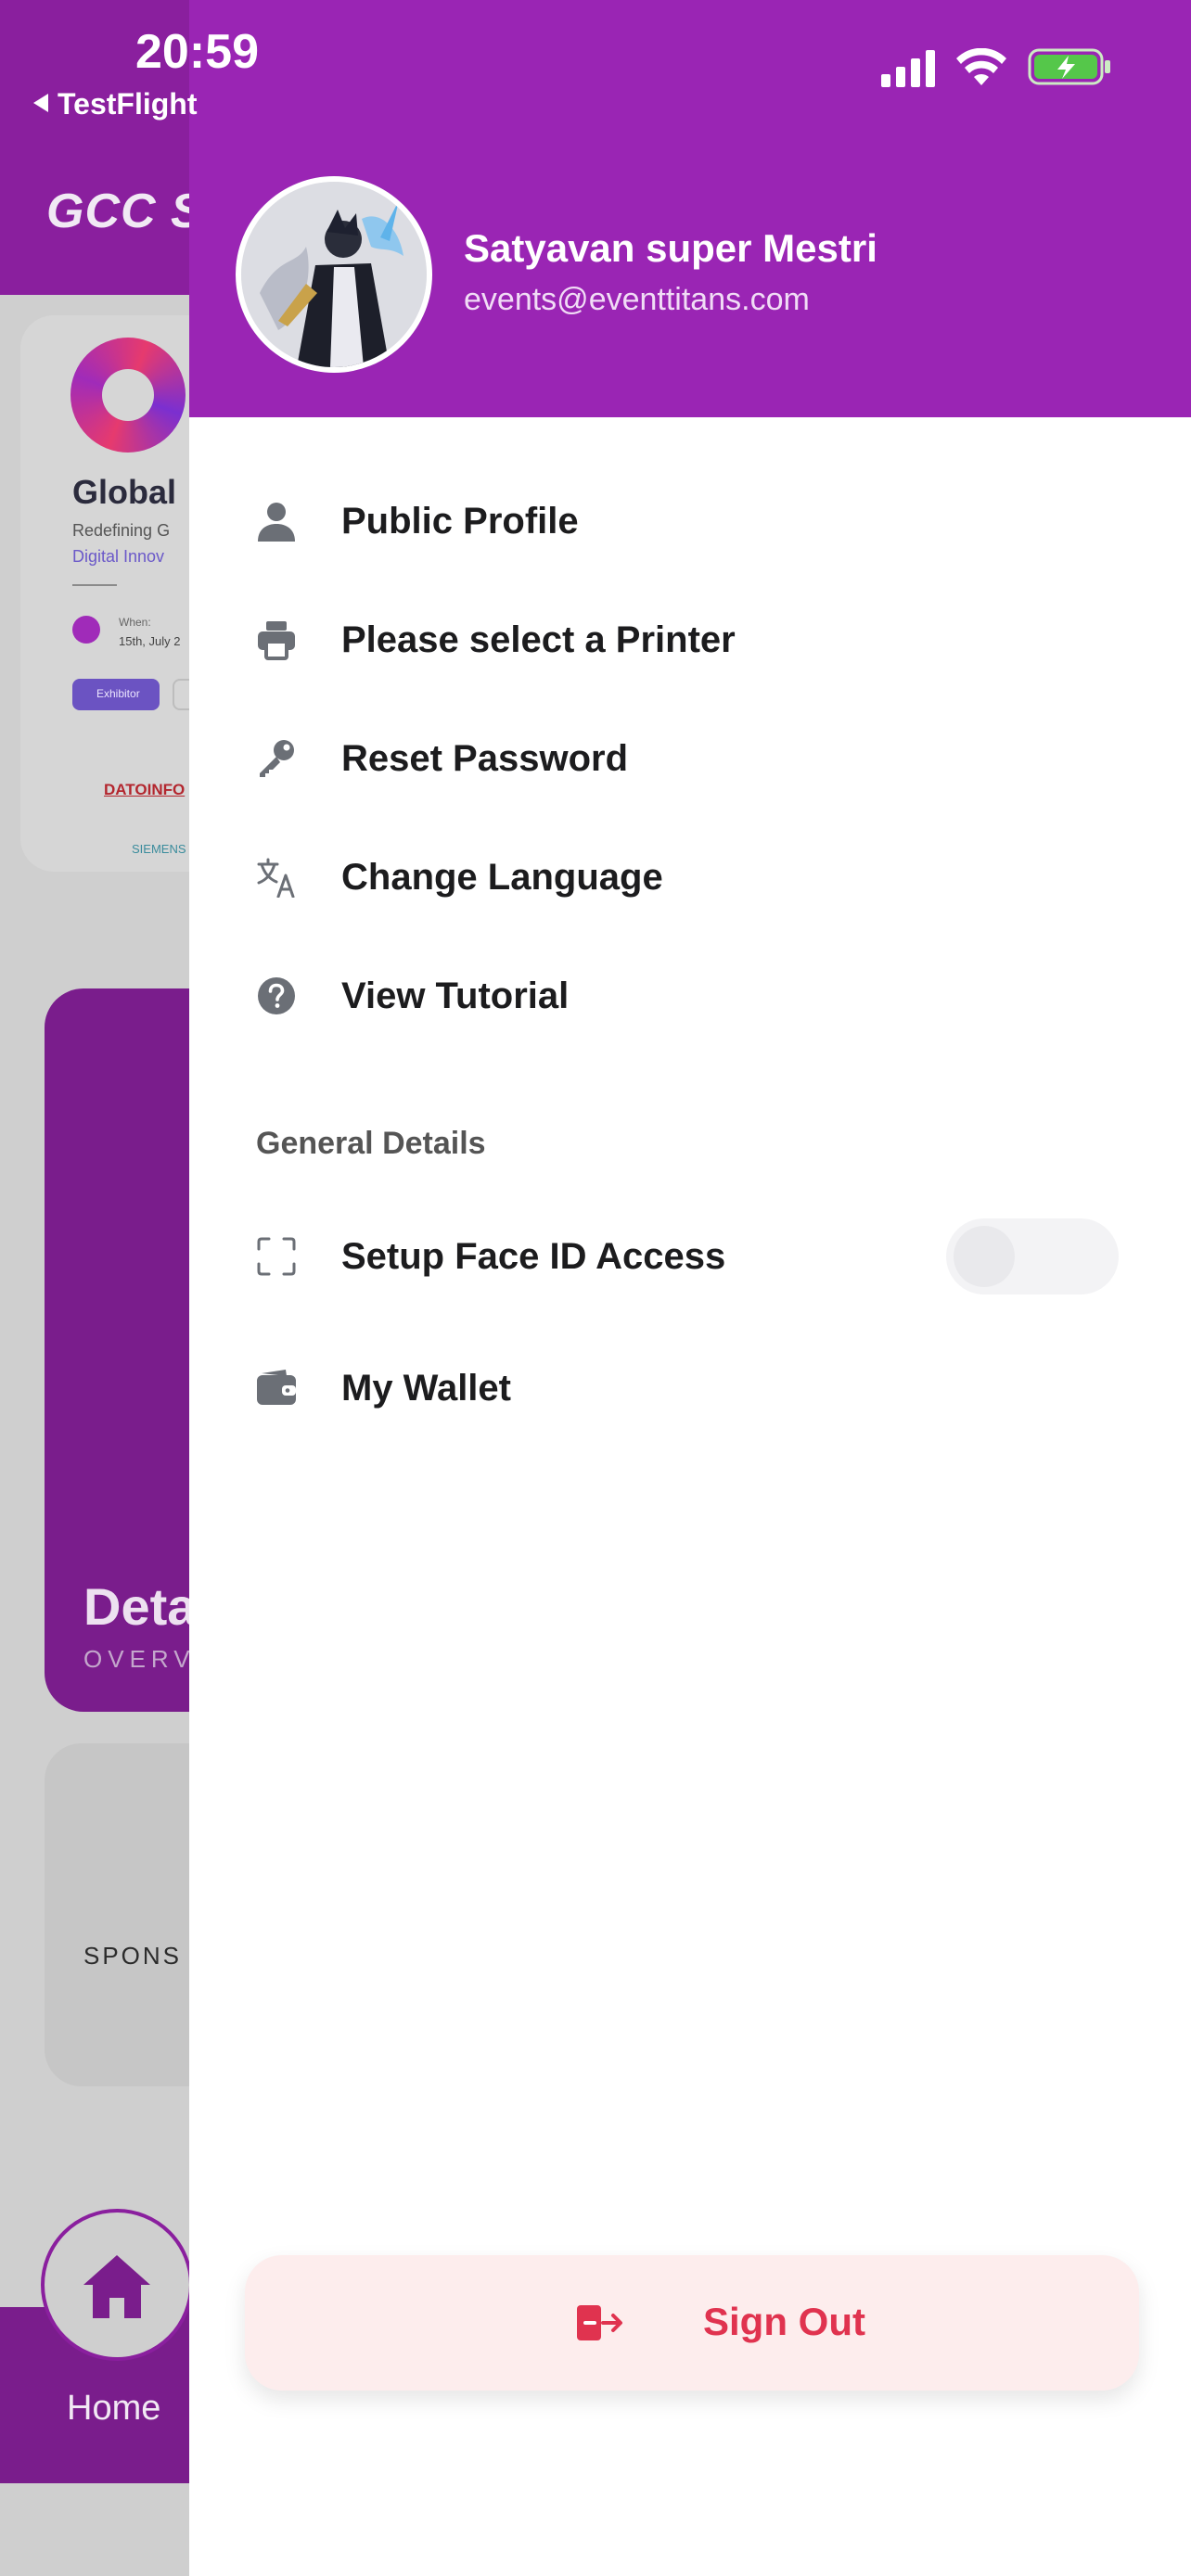 This screenshot has height=2576, width=1191. What do you see at coordinates (538, 639) in the screenshot?
I see `menu-label: Please select a Printer` at bounding box center [538, 639].